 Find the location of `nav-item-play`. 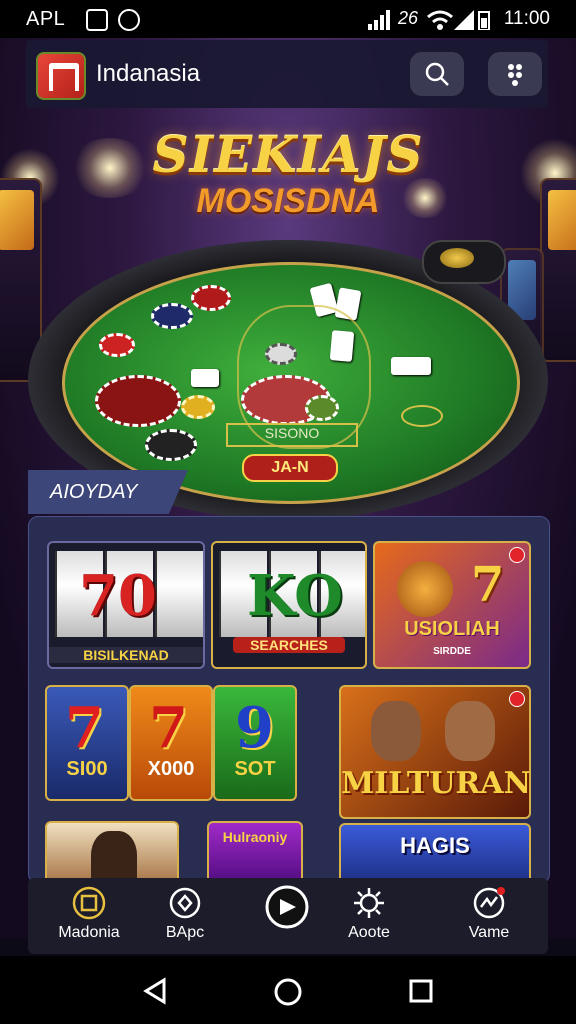

nav-item-play is located at coordinates (287, 916).